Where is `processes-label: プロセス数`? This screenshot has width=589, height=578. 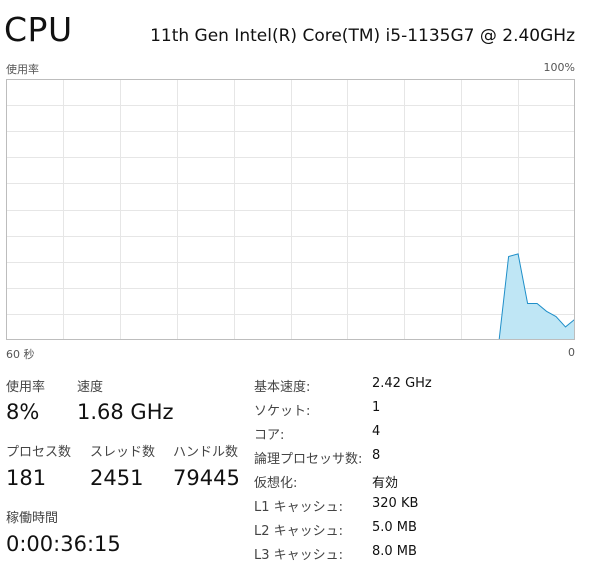 processes-label: プロセス数 is located at coordinates (39, 452).